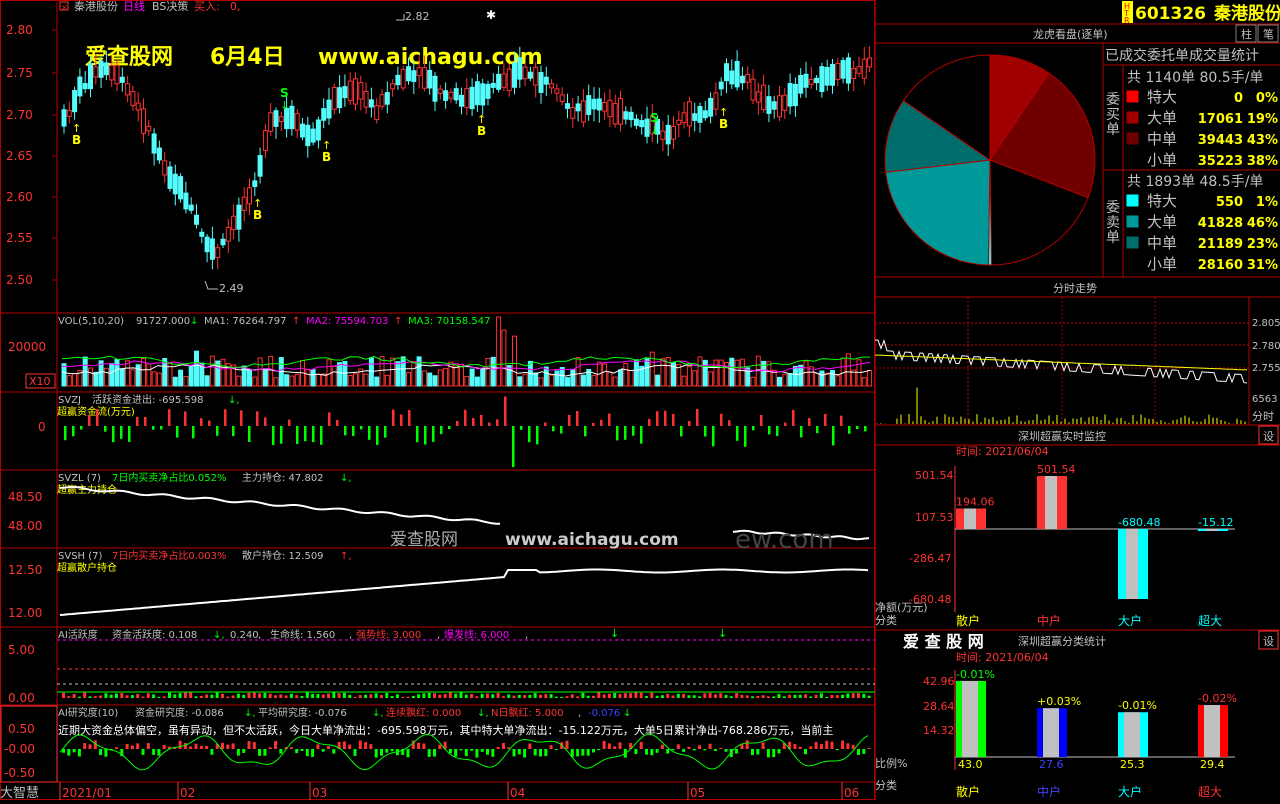  What do you see at coordinates (467, 351) in the screenshot?
I see `volume-bars` at bounding box center [467, 351].